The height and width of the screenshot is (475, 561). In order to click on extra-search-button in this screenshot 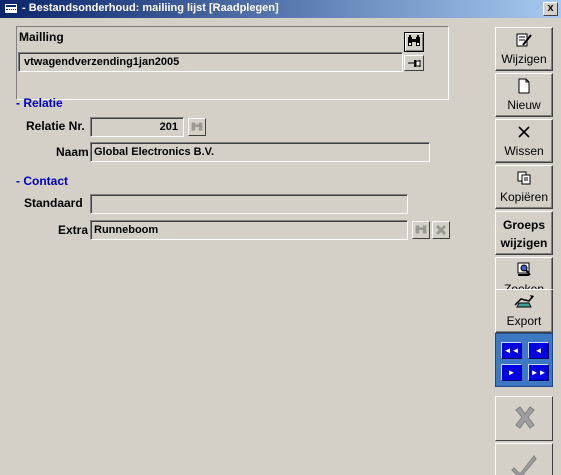, I will do `click(421, 230)`.